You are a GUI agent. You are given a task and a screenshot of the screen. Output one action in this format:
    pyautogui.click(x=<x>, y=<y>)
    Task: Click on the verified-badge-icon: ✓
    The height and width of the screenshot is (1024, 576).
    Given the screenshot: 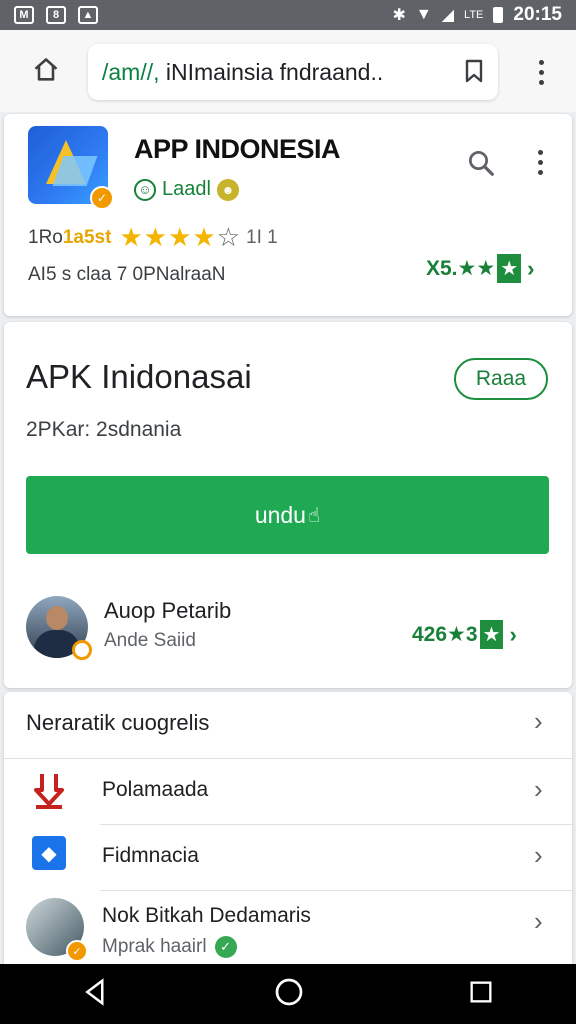 What is the action you would take?
    pyautogui.click(x=102, y=198)
    